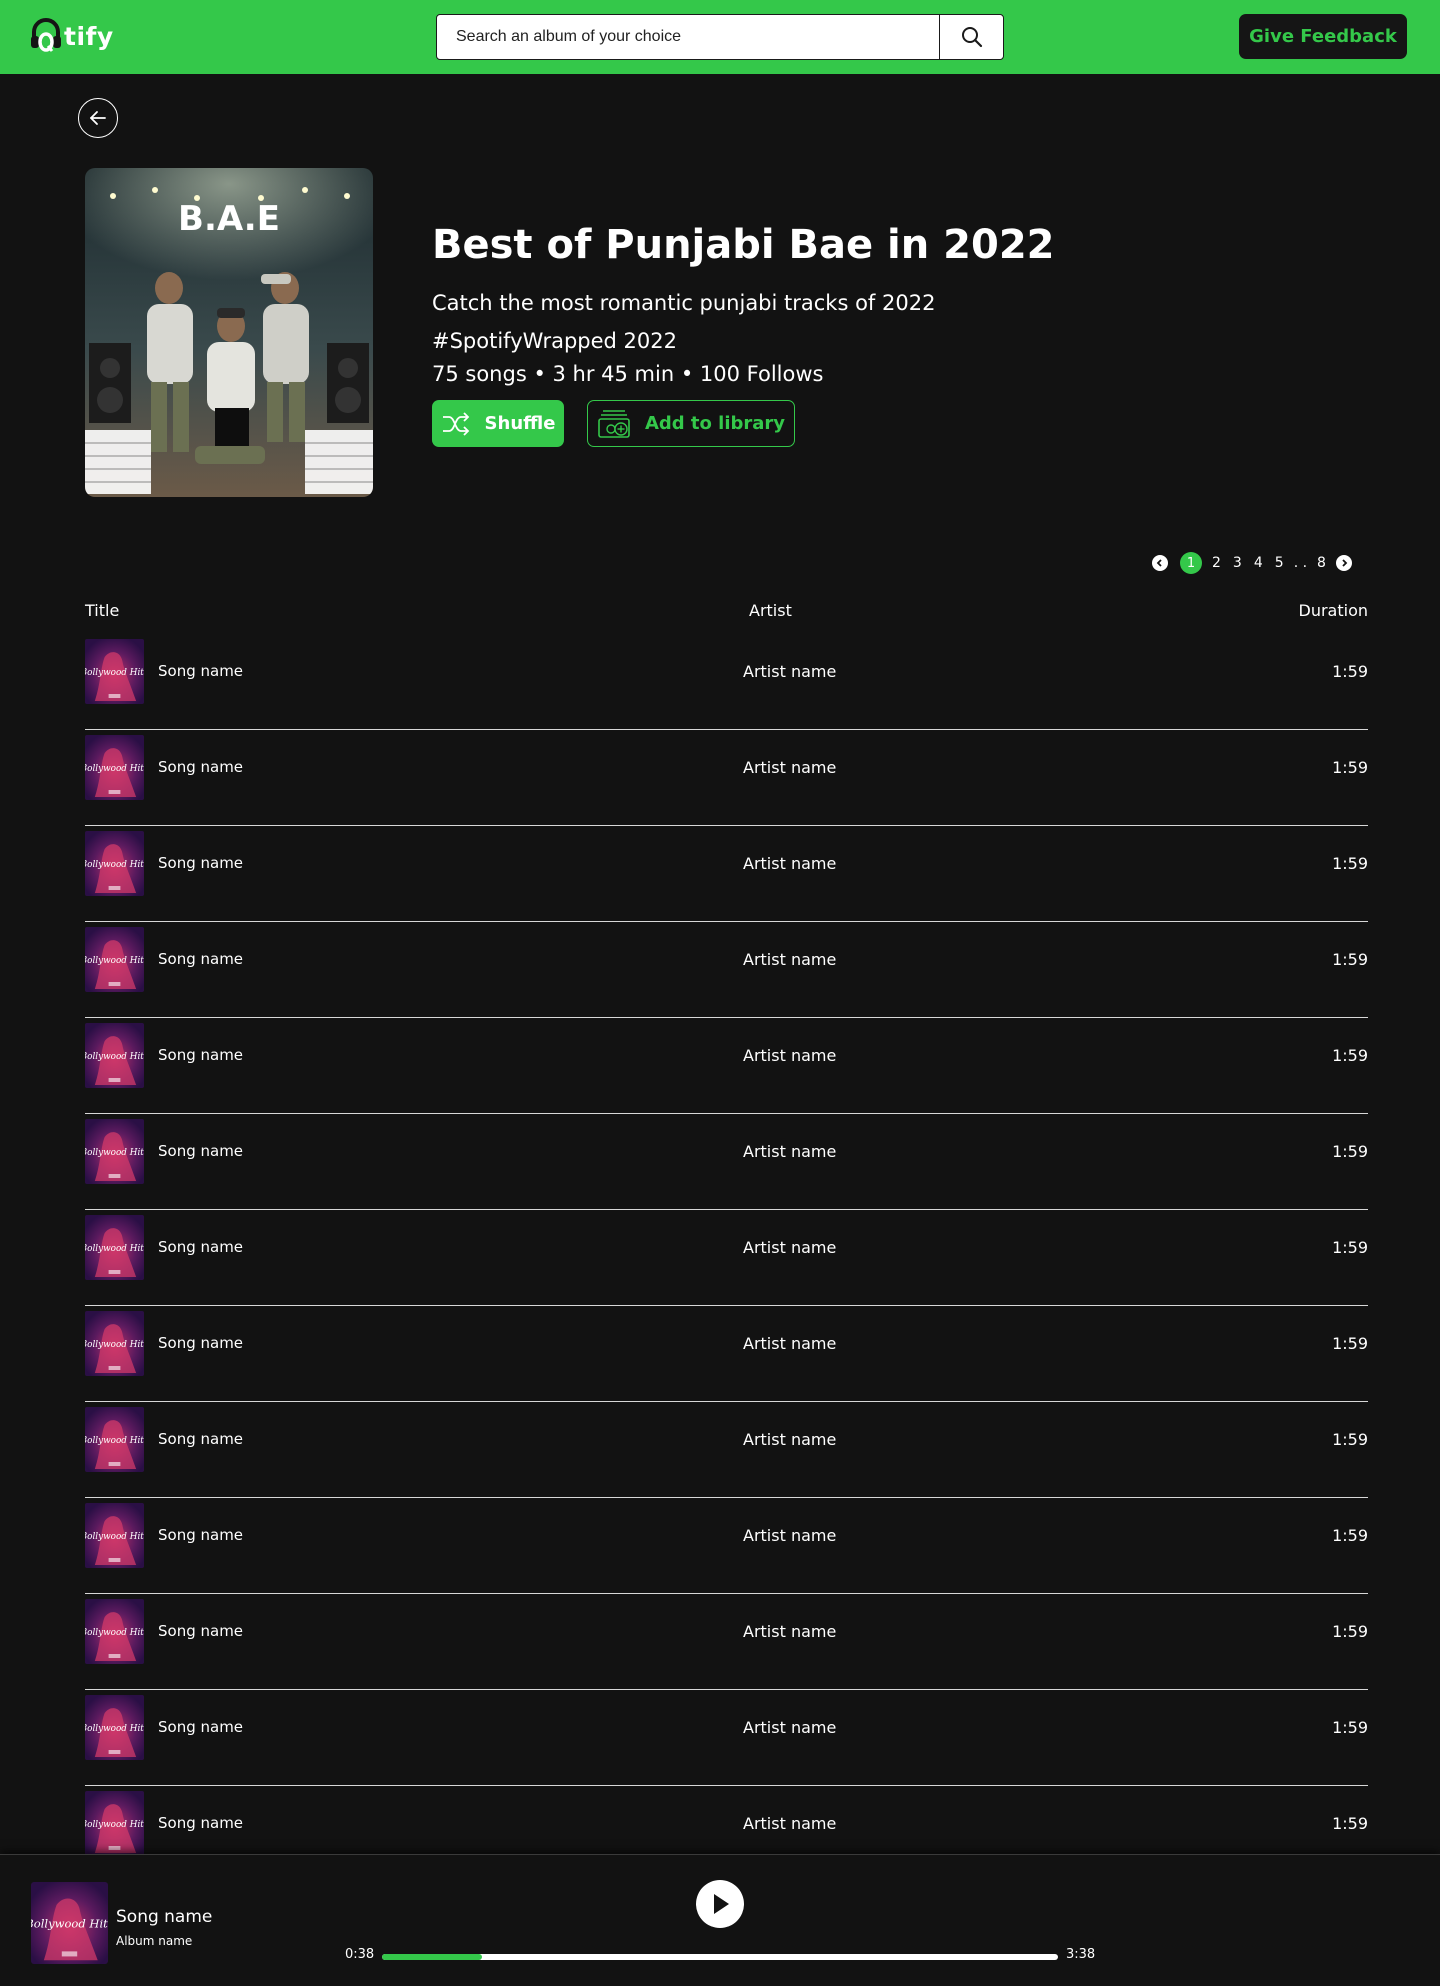 The width and height of the screenshot is (1440, 1986). Describe the element at coordinates (691, 423) in the screenshot. I see `add-to-library-button: Add to library` at that location.